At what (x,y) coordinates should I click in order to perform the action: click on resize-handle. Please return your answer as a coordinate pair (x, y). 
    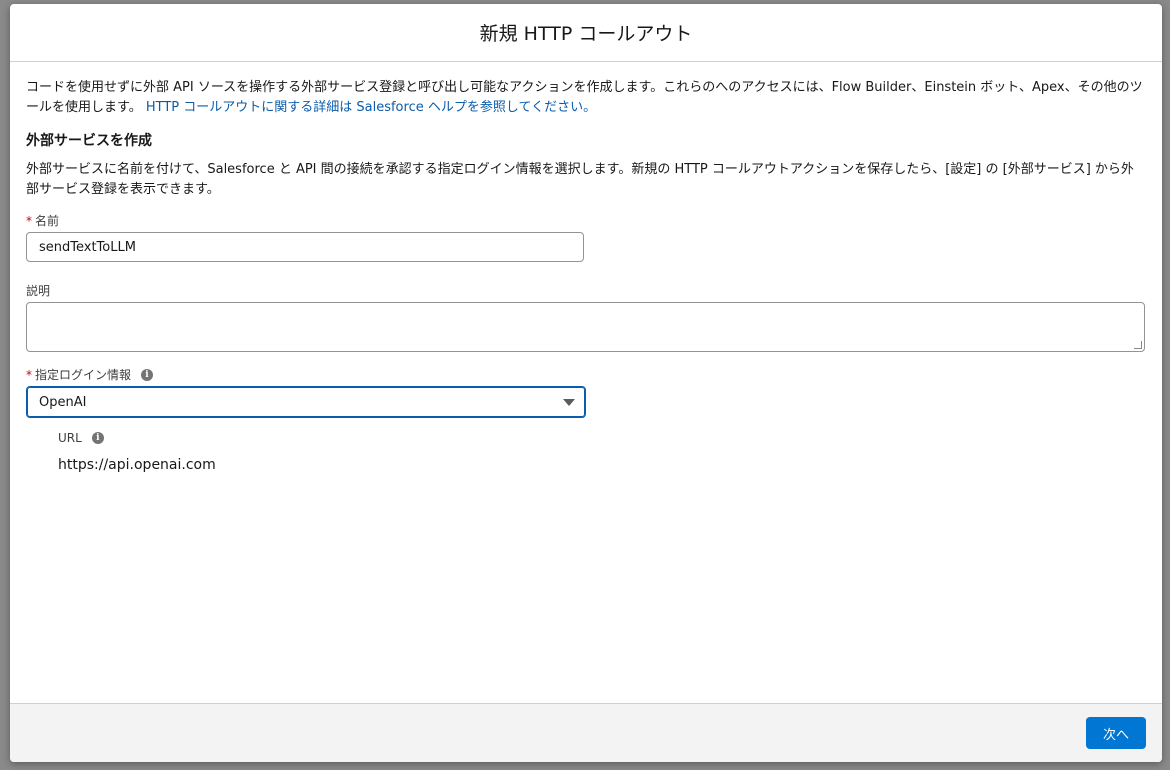
    Looking at the image, I should click on (1138, 345).